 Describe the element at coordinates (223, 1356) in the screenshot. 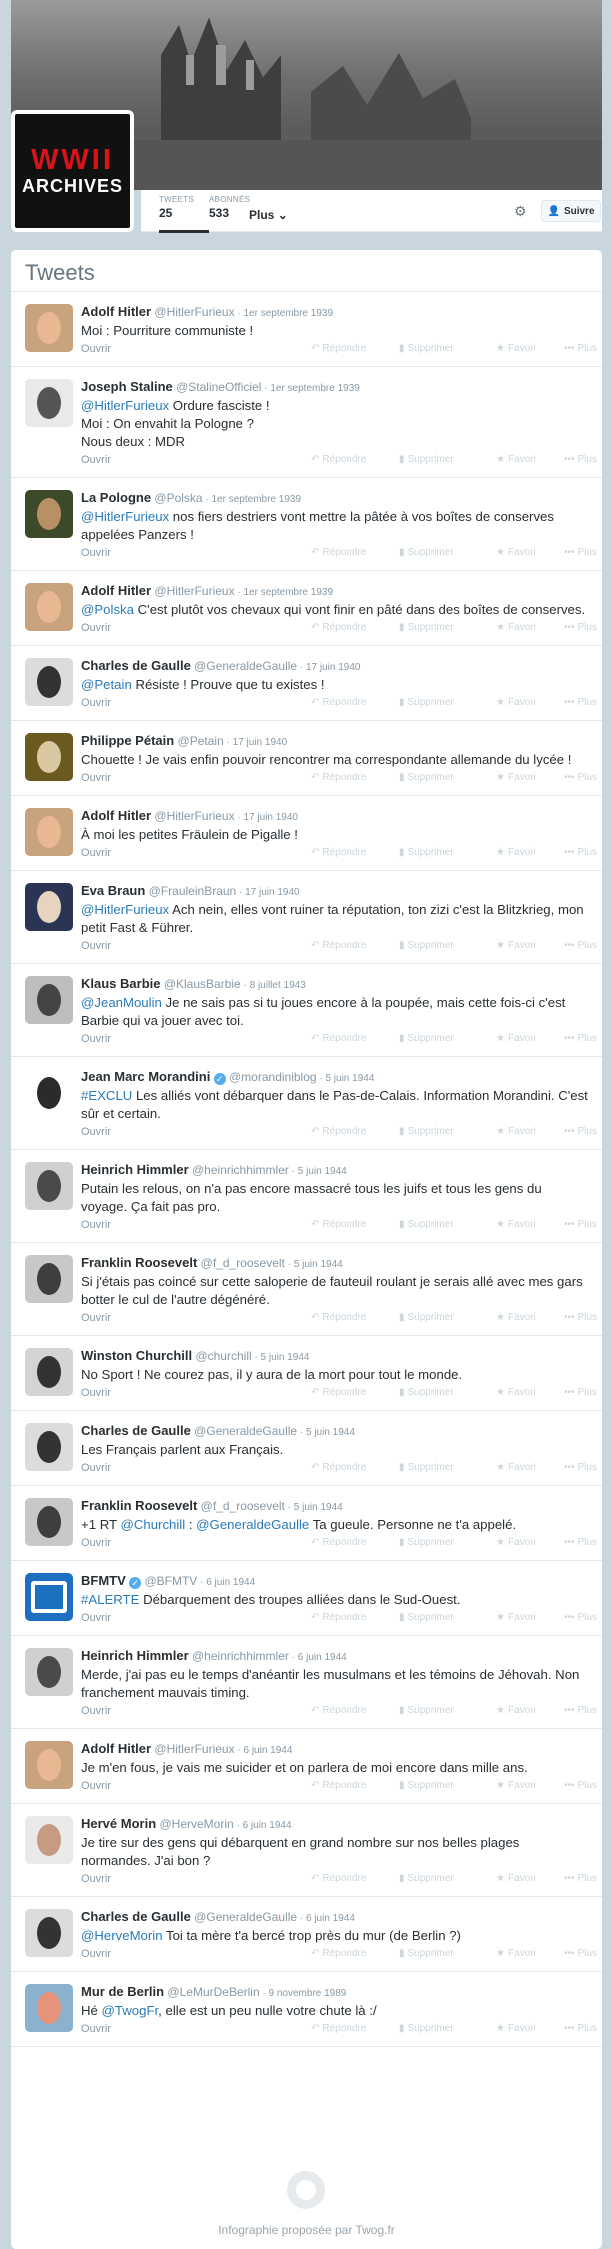

I see `tweet-author-handle: @churchill` at that location.